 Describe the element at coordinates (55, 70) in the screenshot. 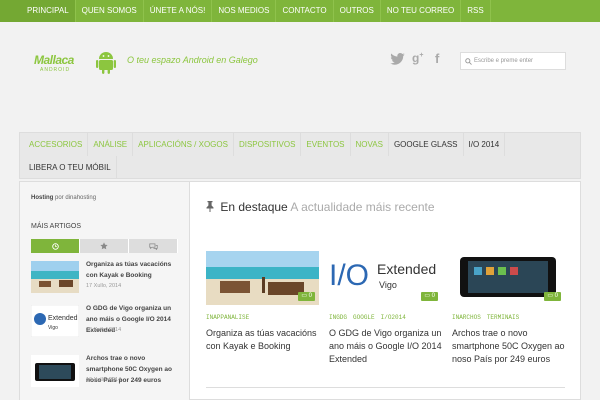

I see `logo-subtext: ANDROID` at that location.